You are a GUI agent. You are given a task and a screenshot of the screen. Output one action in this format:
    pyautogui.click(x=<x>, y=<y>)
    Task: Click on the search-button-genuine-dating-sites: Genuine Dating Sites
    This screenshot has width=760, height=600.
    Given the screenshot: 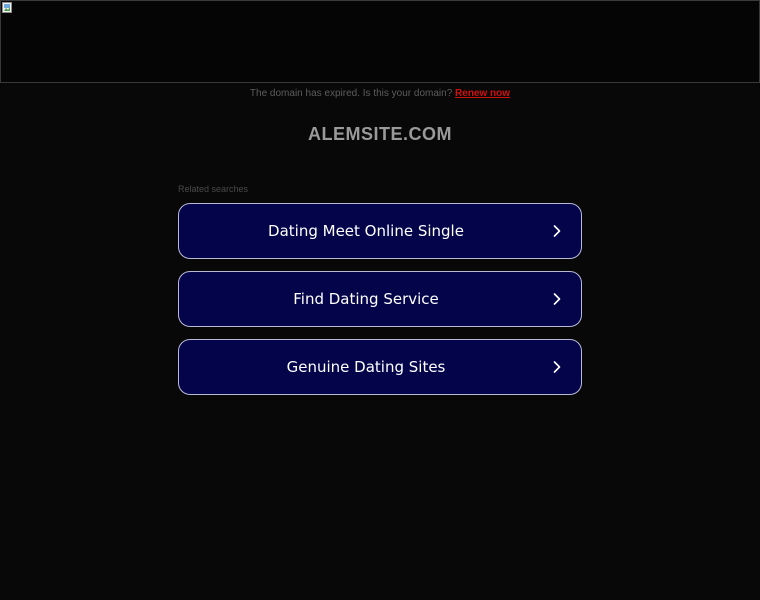 What is the action you would take?
    pyautogui.click(x=380, y=367)
    